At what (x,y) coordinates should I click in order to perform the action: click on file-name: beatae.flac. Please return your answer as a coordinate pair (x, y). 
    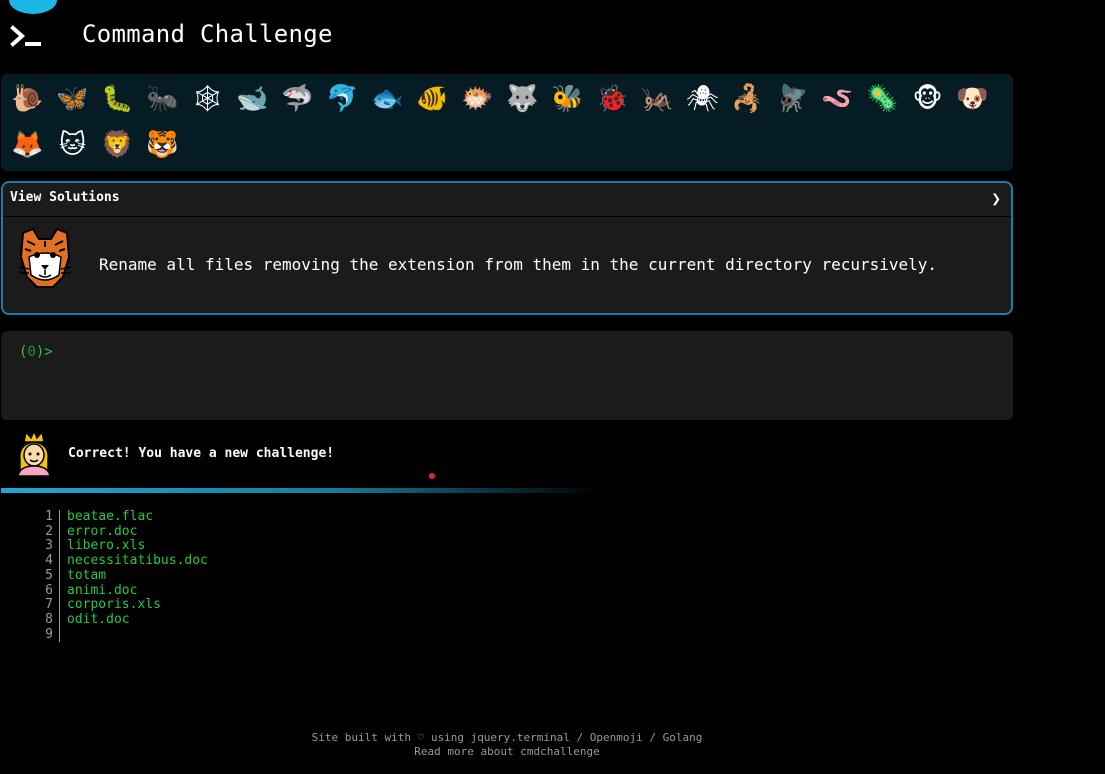
    Looking at the image, I should click on (110, 516).